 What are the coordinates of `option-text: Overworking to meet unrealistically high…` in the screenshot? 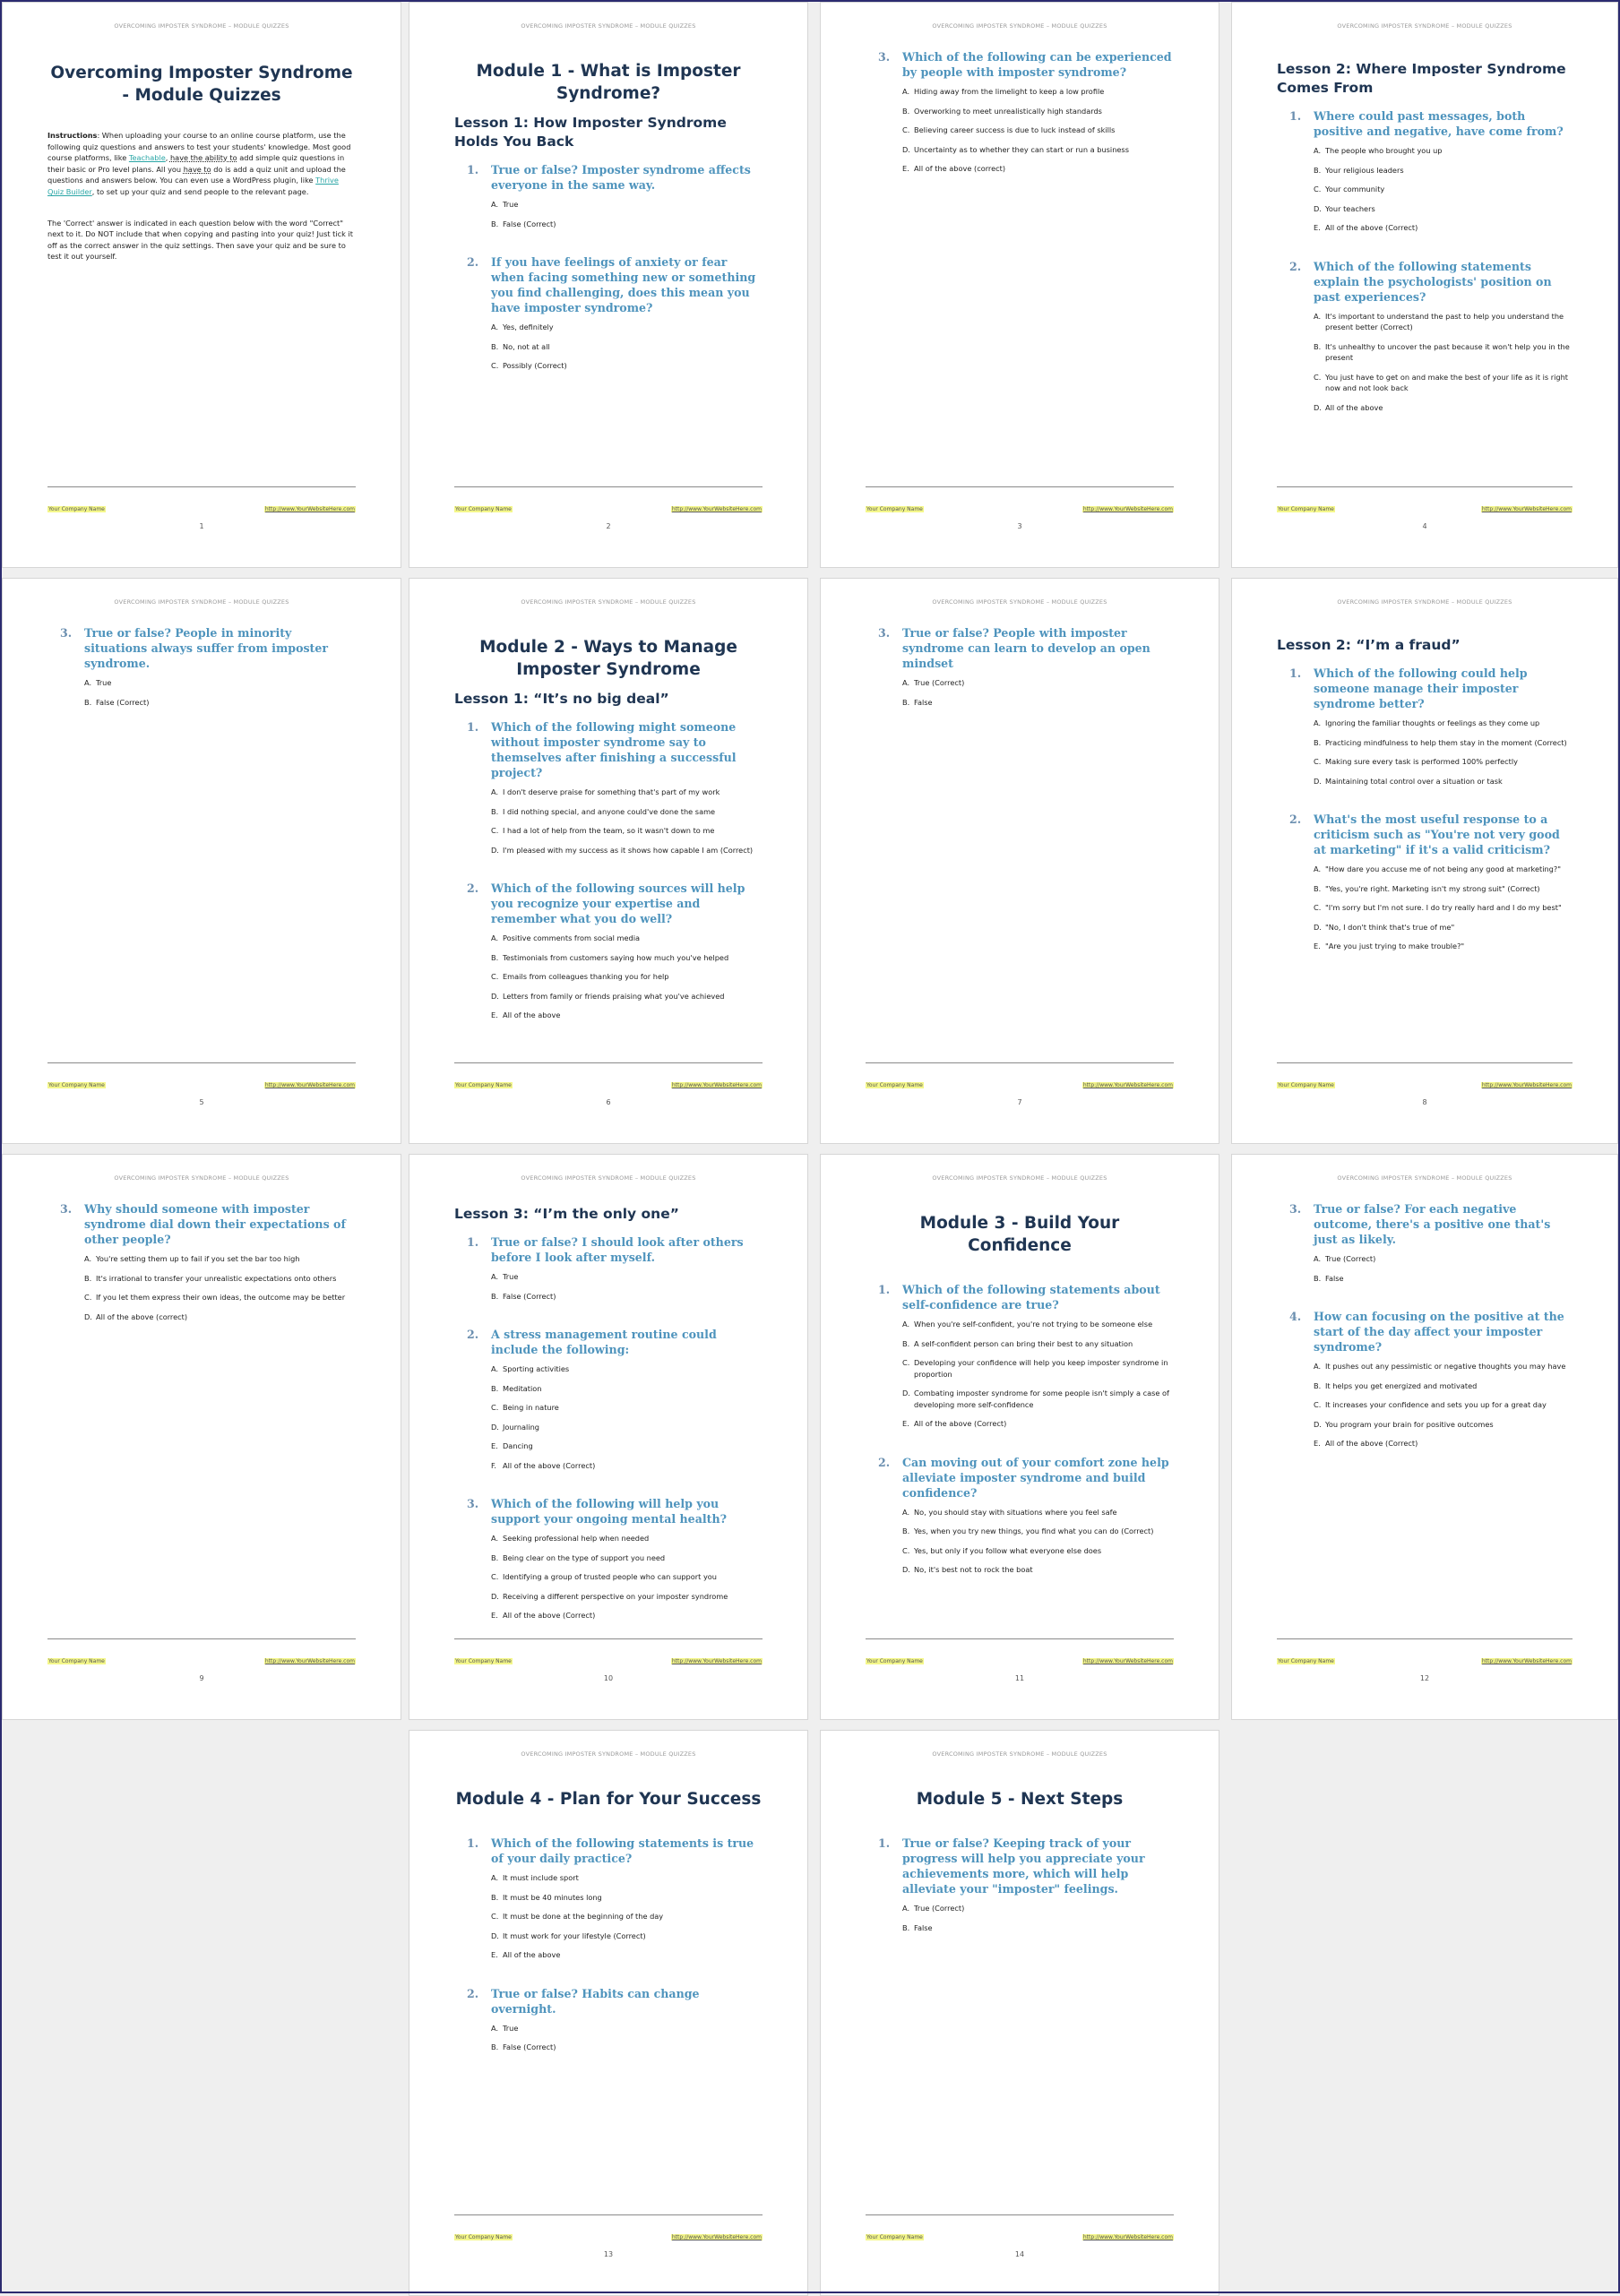 It's located at (1008, 111).